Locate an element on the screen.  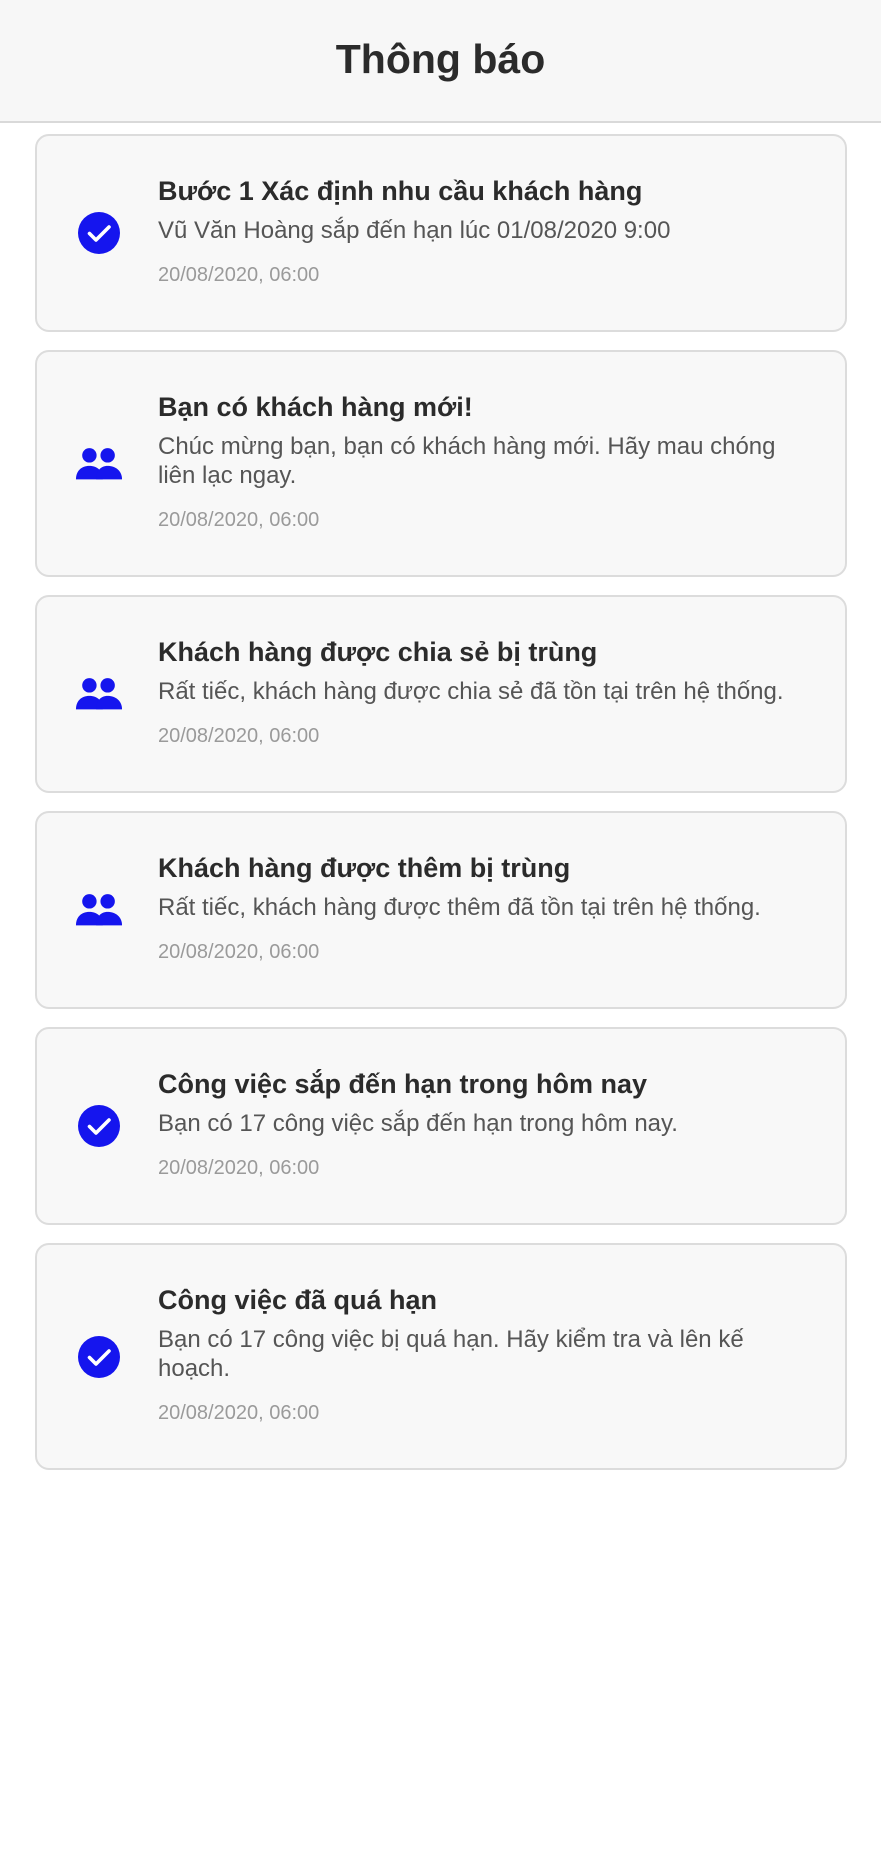
notification-title: Khách hàng được thêm bị trùng is located at coordinates (364, 868).